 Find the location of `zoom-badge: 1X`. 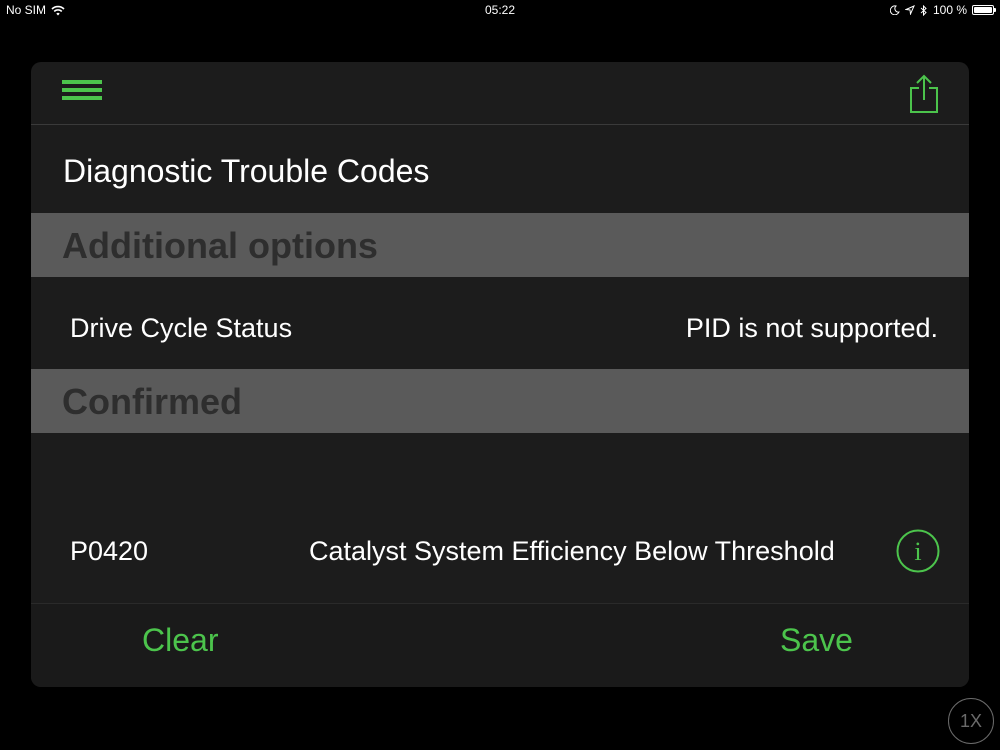

zoom-badge: 1X is located at coordinates (971, 721).